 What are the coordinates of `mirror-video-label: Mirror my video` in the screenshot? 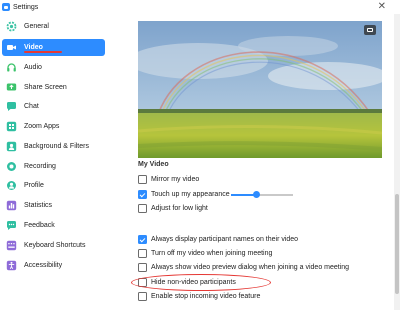 It's located at (175, 179).